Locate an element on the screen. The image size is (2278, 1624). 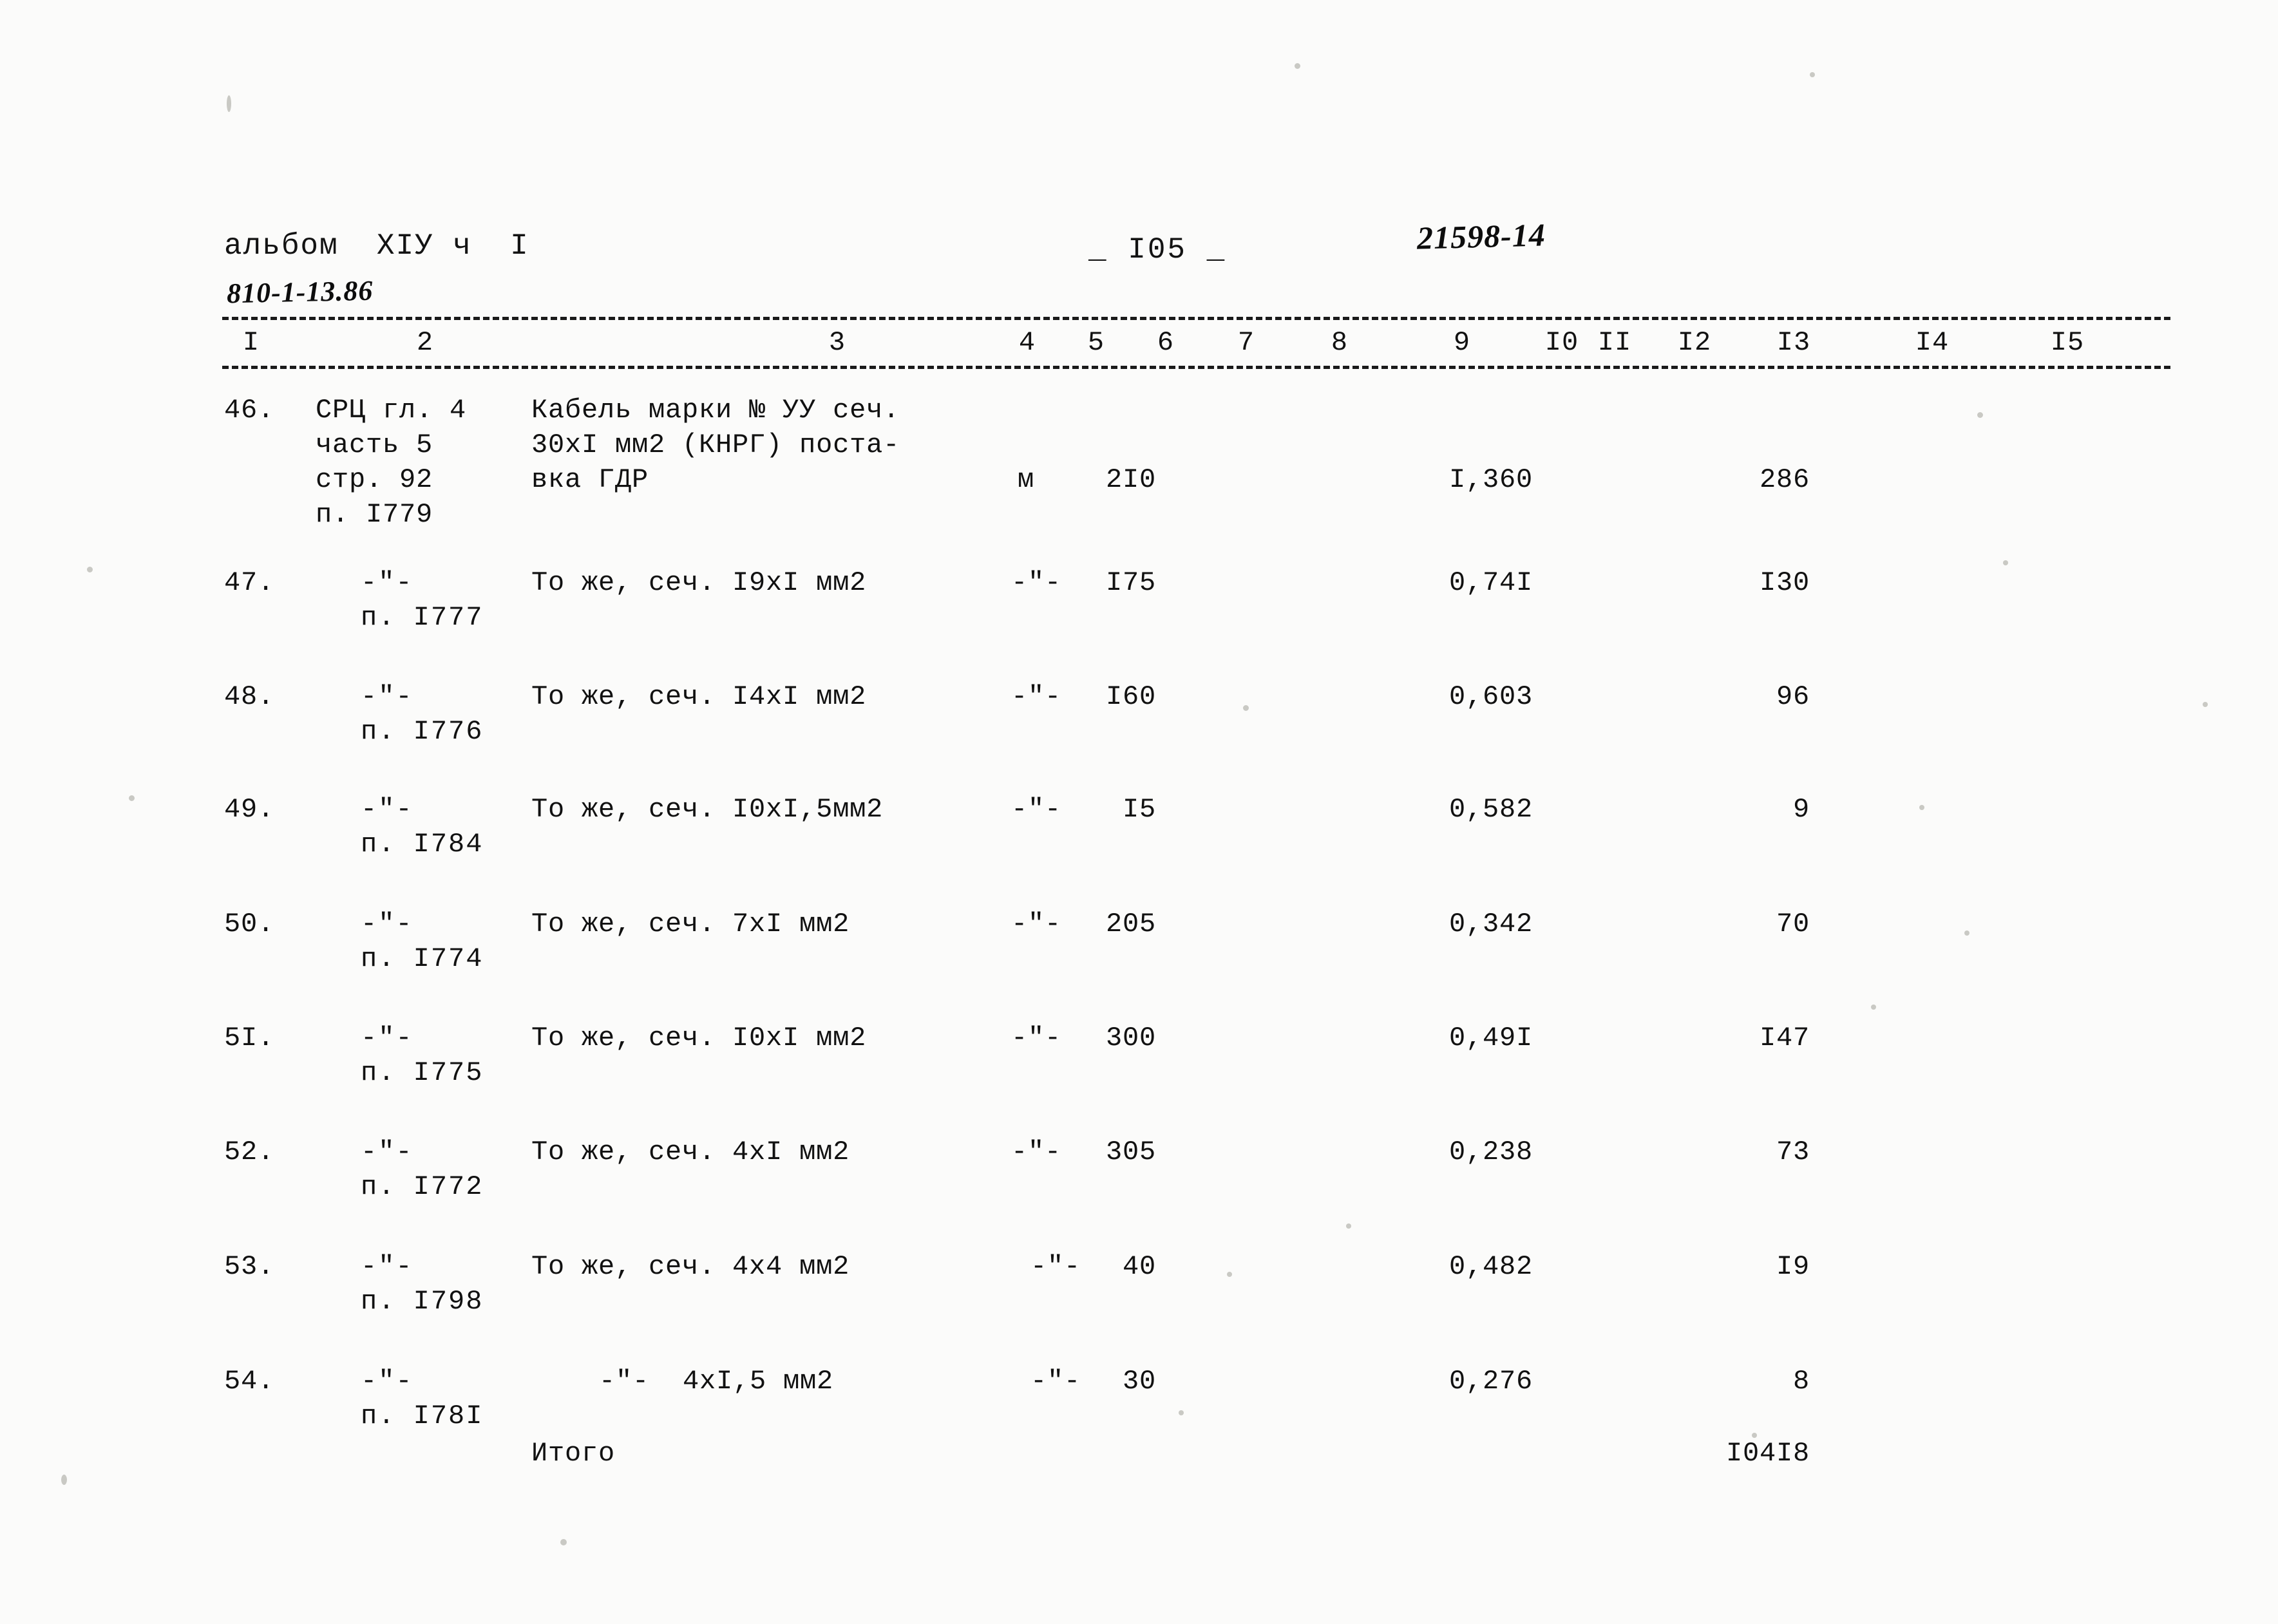
row-reference: -"- п. I776 is located at coordinates (422, 714).